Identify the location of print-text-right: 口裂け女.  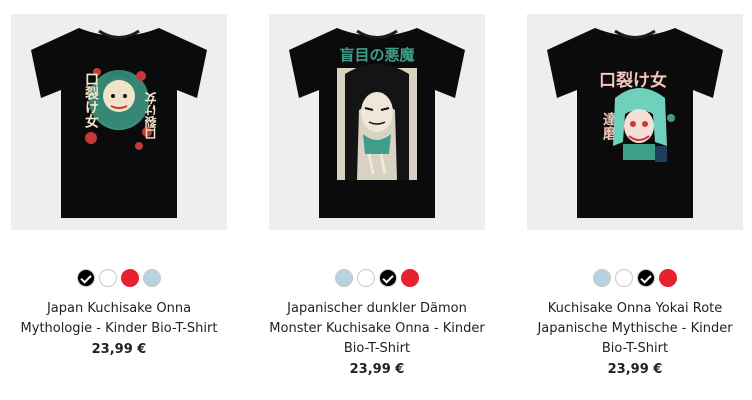
(151, 115).